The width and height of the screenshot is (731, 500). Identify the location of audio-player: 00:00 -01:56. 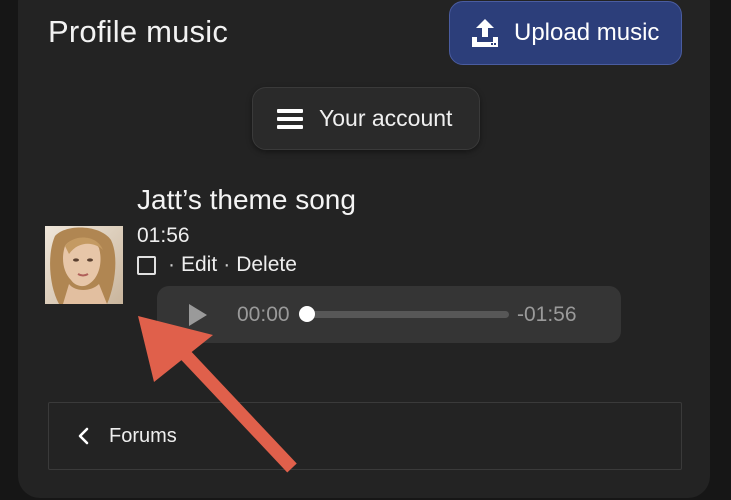
(389, 314).